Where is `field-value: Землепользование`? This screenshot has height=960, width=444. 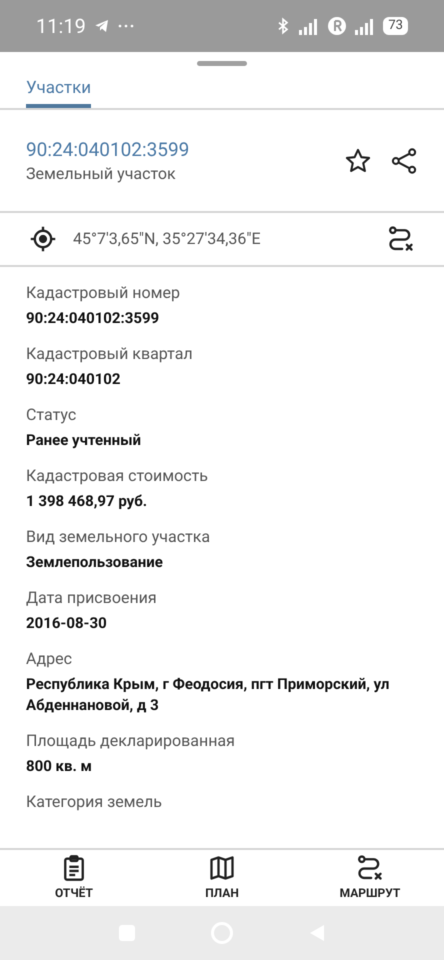 field-value: Землепользование is located at coordinates (95, 562).